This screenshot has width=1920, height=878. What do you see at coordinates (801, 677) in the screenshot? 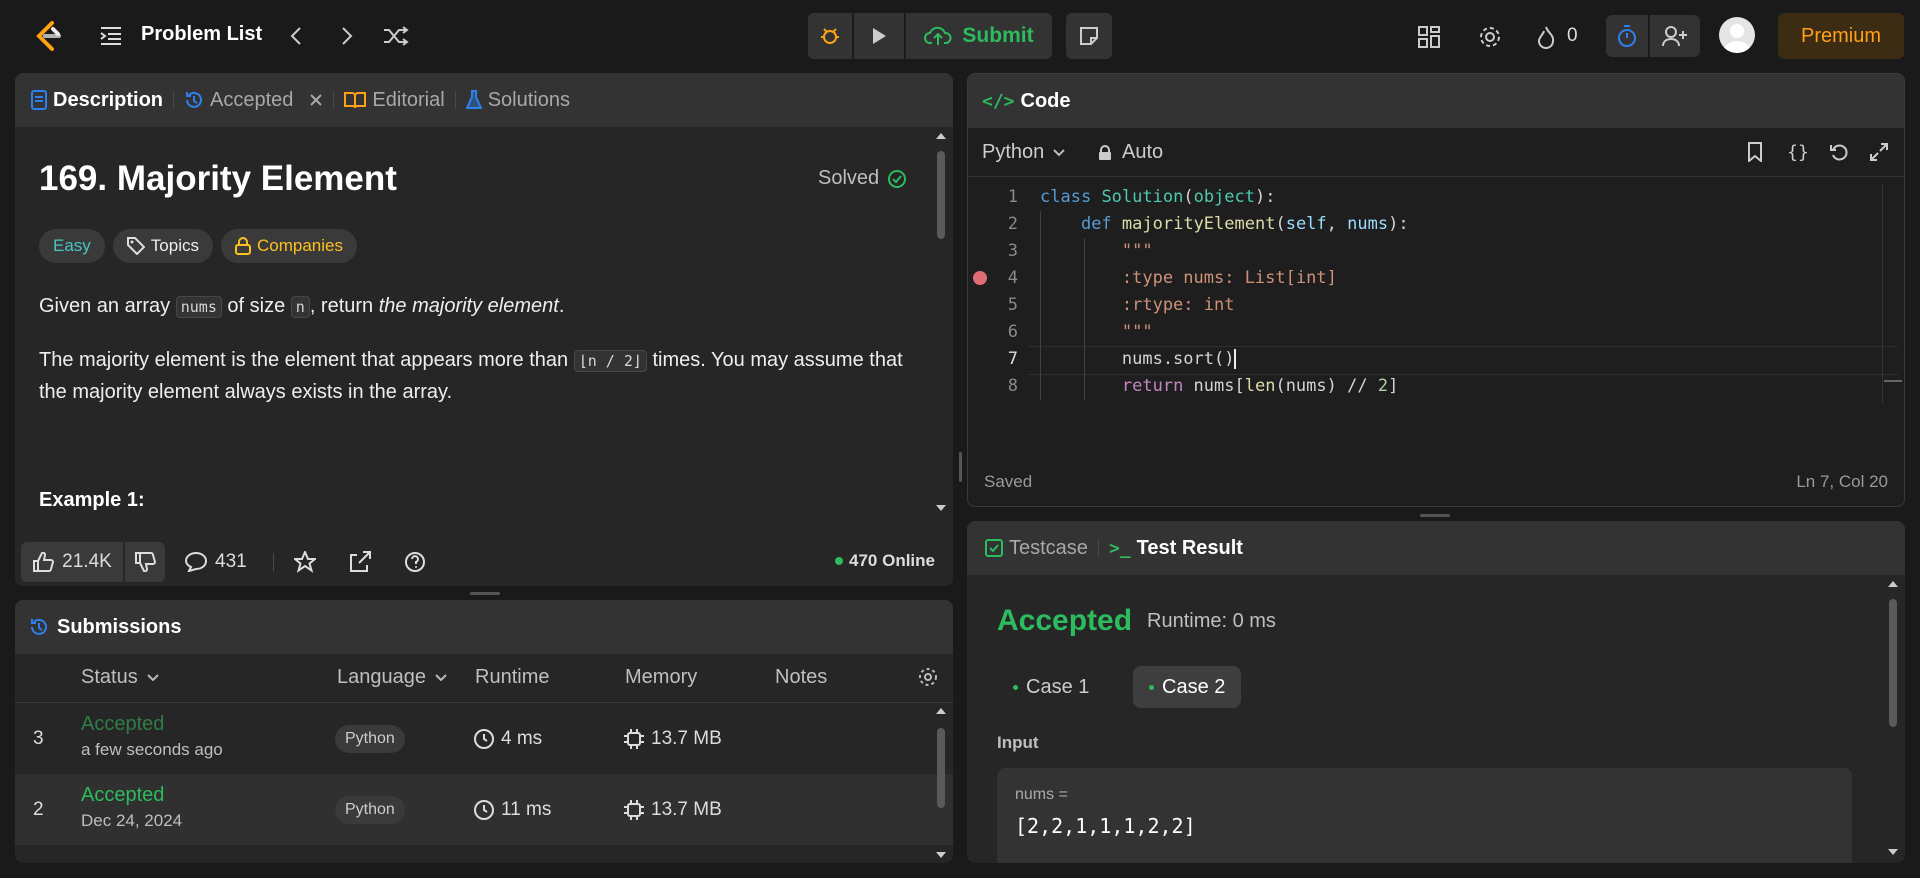
I see `notes-column-header: Notes` at bounding box center [801, 677].